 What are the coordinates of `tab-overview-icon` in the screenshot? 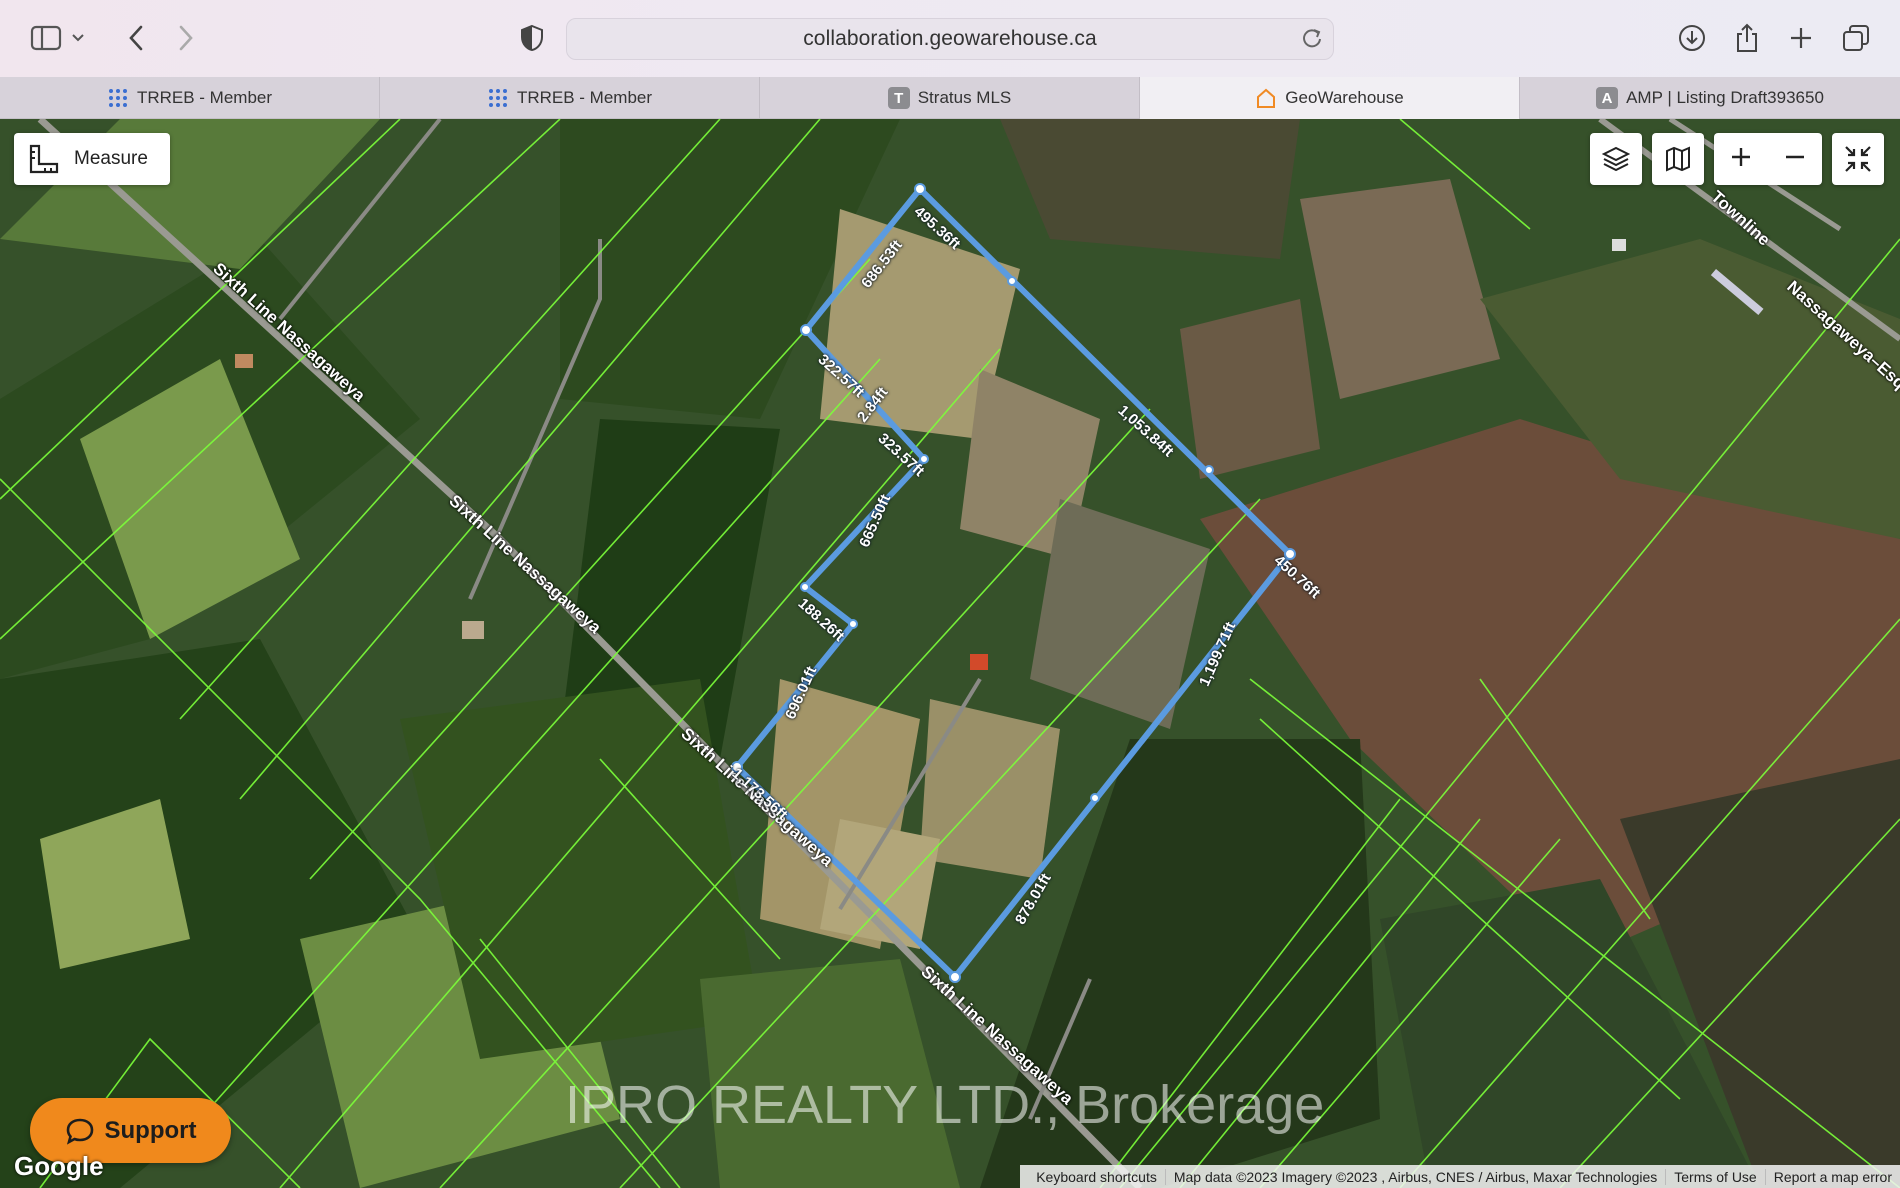 It's located at (1856, 38).